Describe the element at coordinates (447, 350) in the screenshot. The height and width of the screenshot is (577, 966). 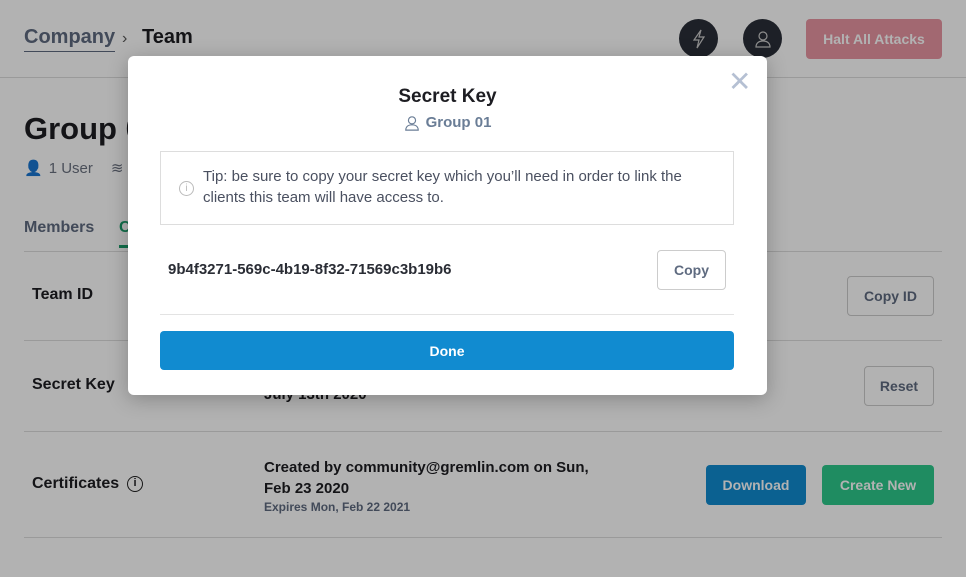
I see `done-button: Done` at that location.